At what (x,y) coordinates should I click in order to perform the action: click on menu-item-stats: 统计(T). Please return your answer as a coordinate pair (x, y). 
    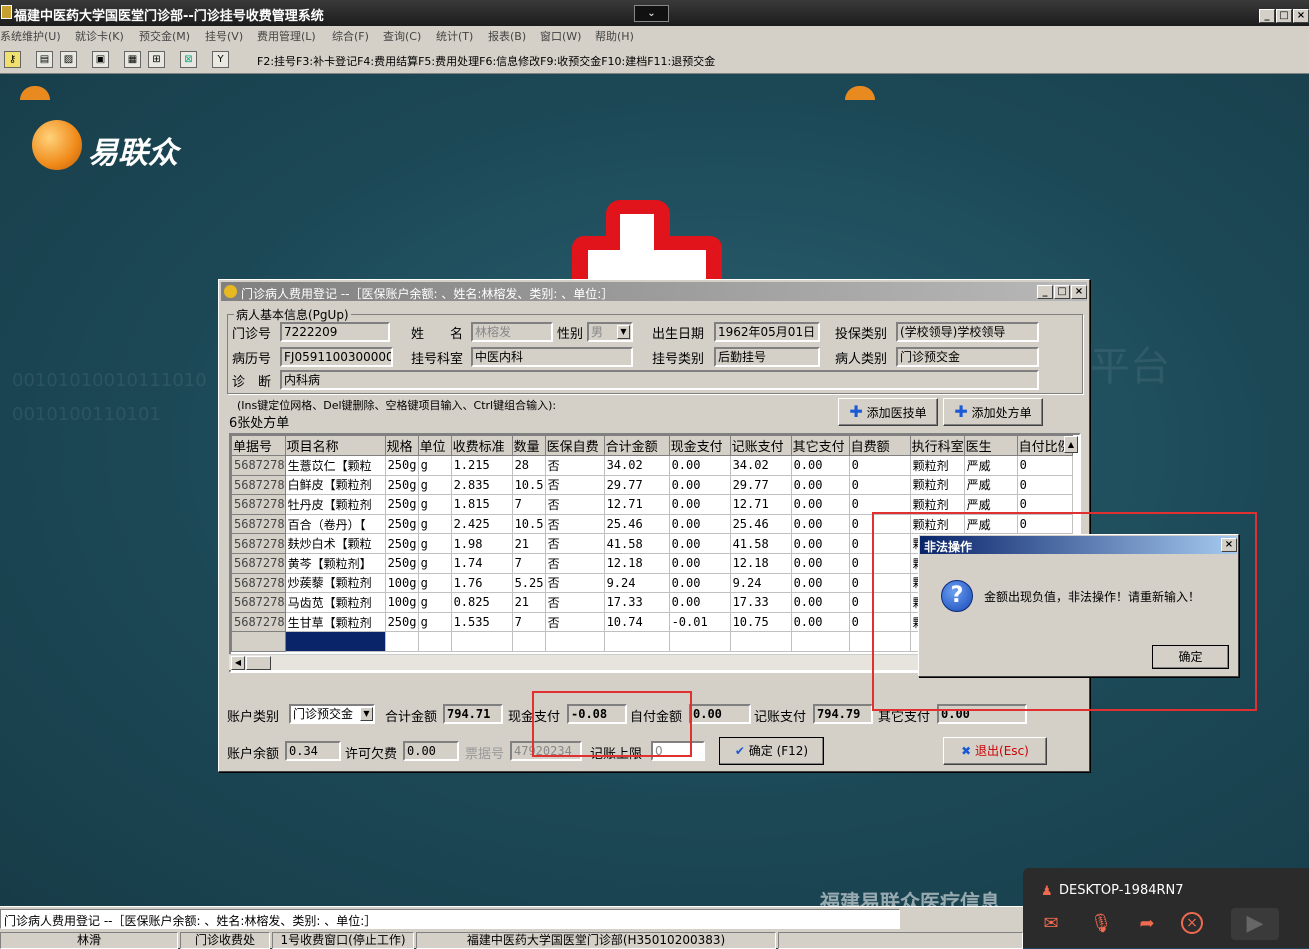
    Looking at the image, I should click on (454, 36).